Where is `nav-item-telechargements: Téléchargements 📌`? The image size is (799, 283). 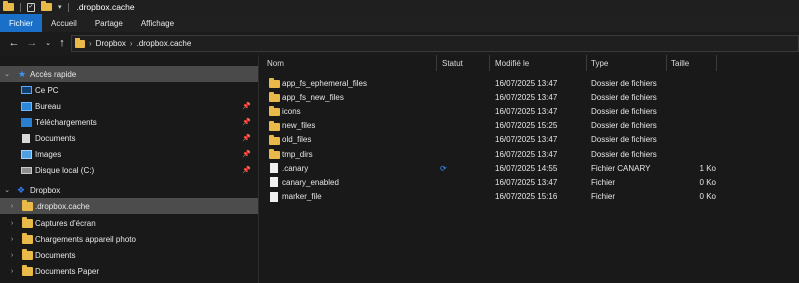
nav-item-telechargements: Téléchargements 📌 is located at coordinates (129, 122).